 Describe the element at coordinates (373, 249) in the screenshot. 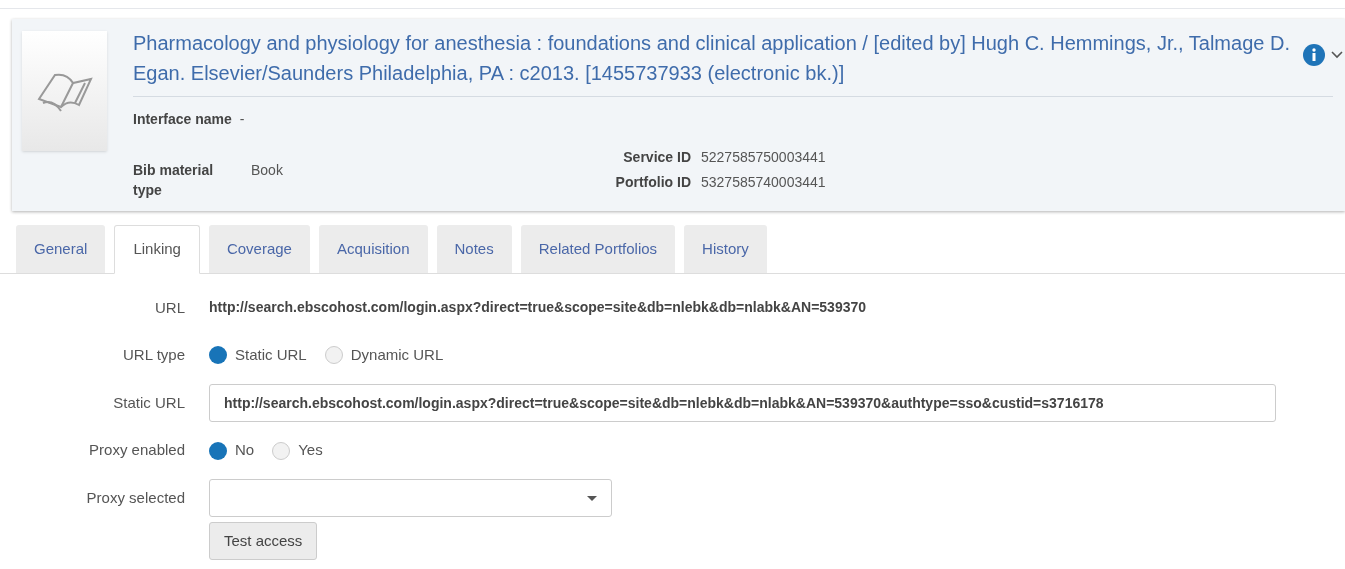

I see `tab: Acquisition` at that location.